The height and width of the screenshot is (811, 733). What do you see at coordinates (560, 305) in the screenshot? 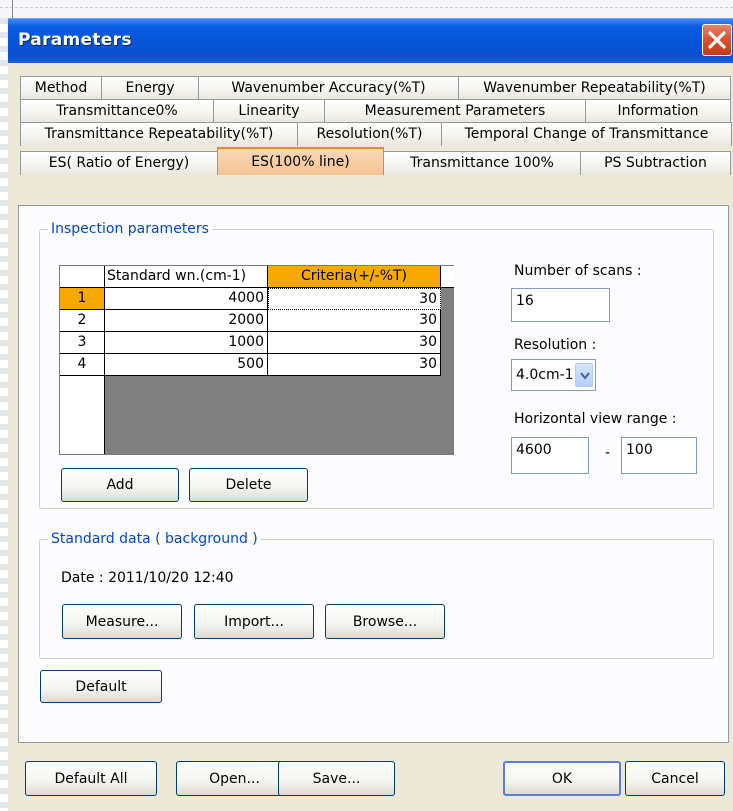
I see `number-of-scans-input: 16` at bounding box center [560, 305].